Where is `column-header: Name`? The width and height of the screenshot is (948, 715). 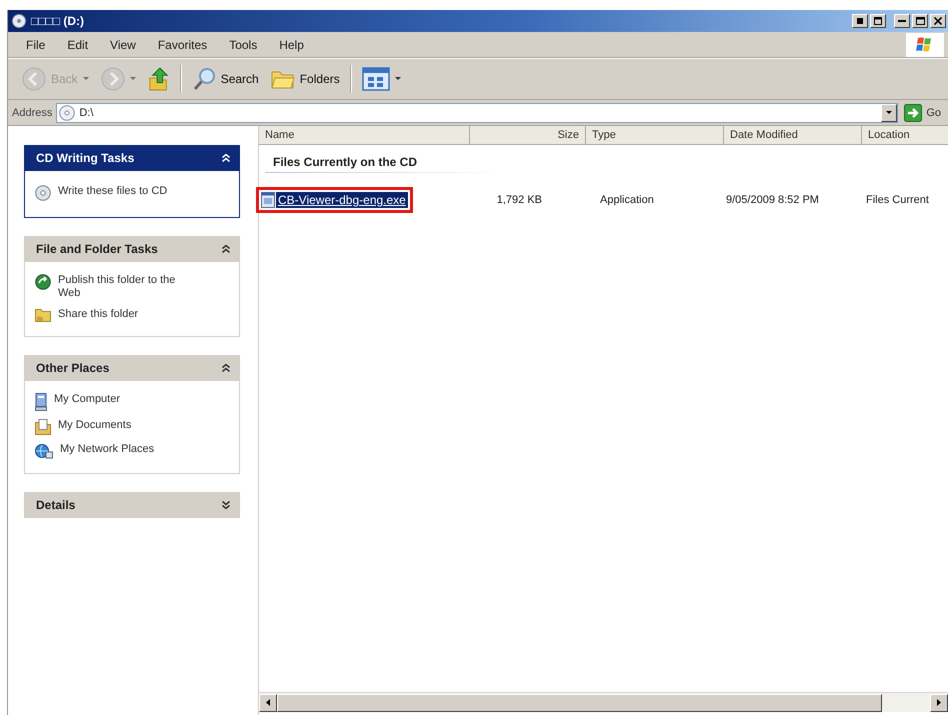
column-header: Name is located at coordinates (364, 135).